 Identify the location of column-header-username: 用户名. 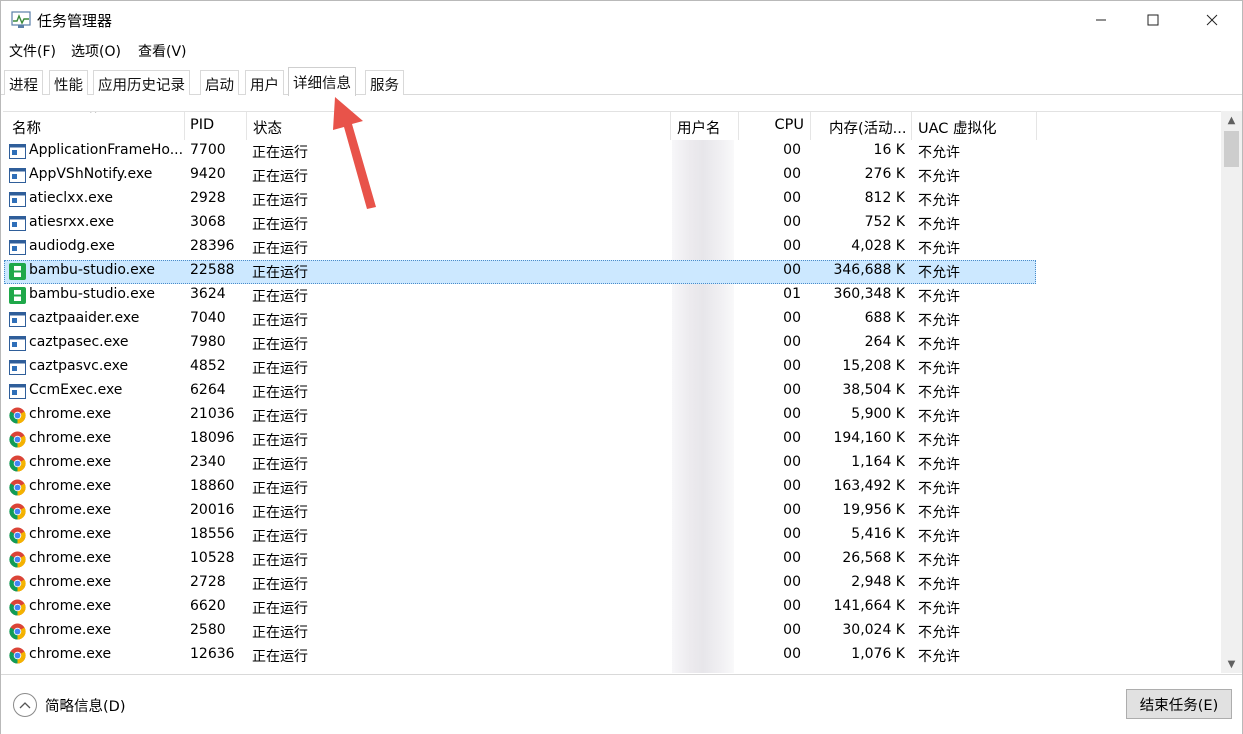
(705, 126).